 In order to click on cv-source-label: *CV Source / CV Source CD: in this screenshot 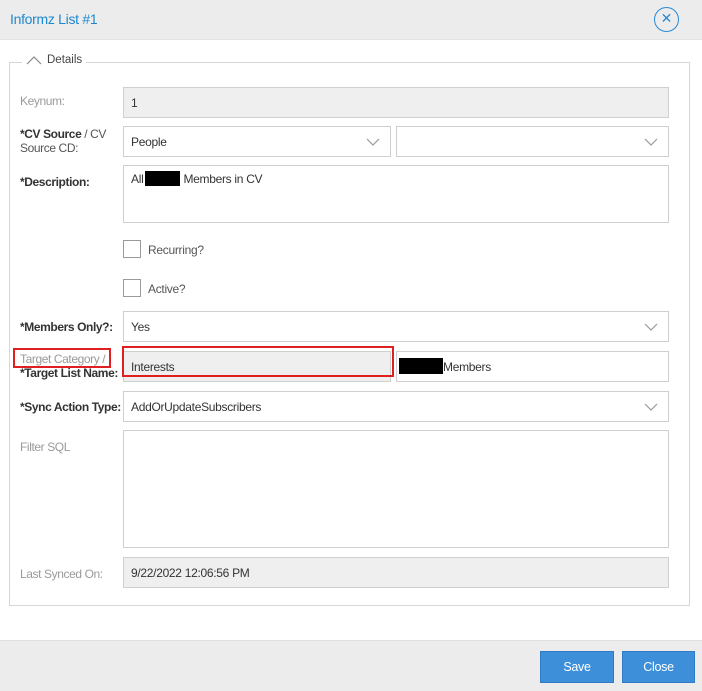, I will do `click(67, 141)`.